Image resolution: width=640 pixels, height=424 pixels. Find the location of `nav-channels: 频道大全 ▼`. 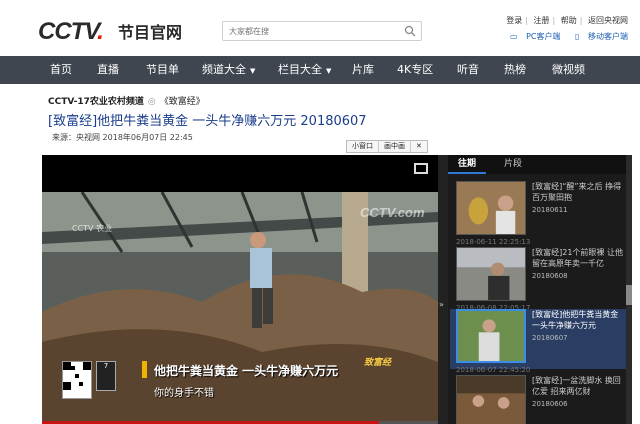

nav-channels: 频道大全 ▼ is located at coordinates (228, 70).